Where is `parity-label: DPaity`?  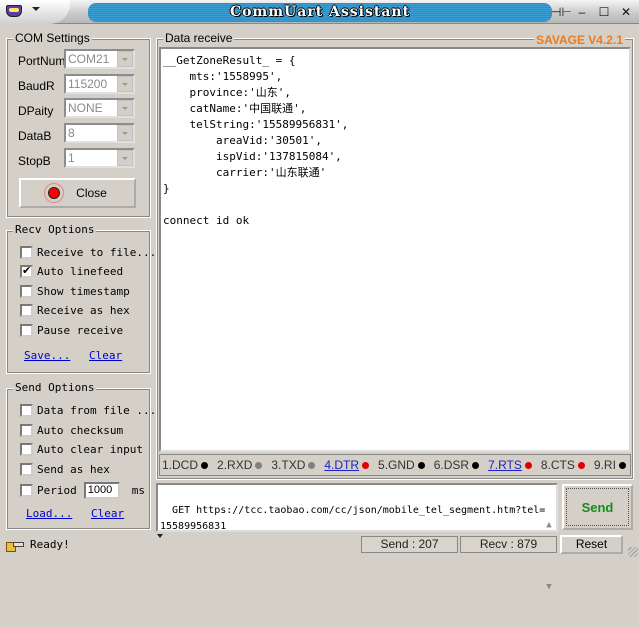
parity-label: DPaity is located at coordinates (36, 111).